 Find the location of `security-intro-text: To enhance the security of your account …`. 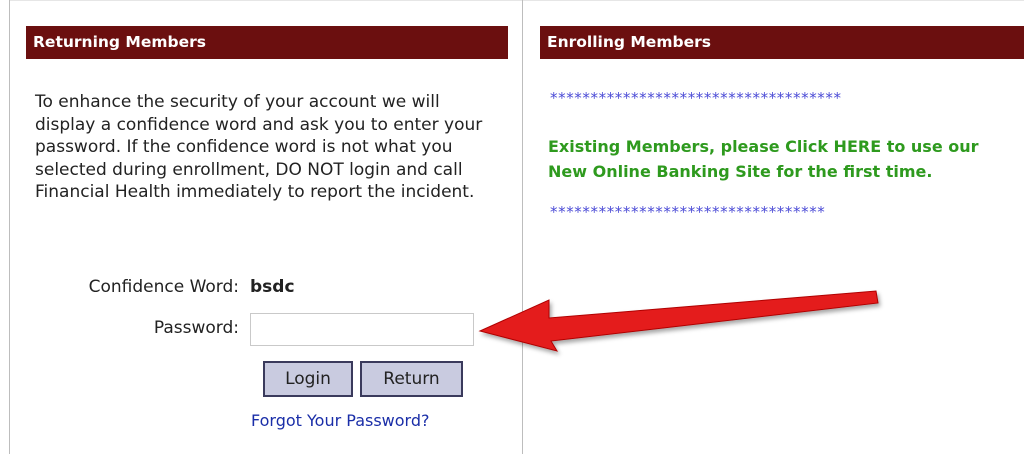

security-intro-text: To enhance the security of your account … is located at coordinates (259, 147).